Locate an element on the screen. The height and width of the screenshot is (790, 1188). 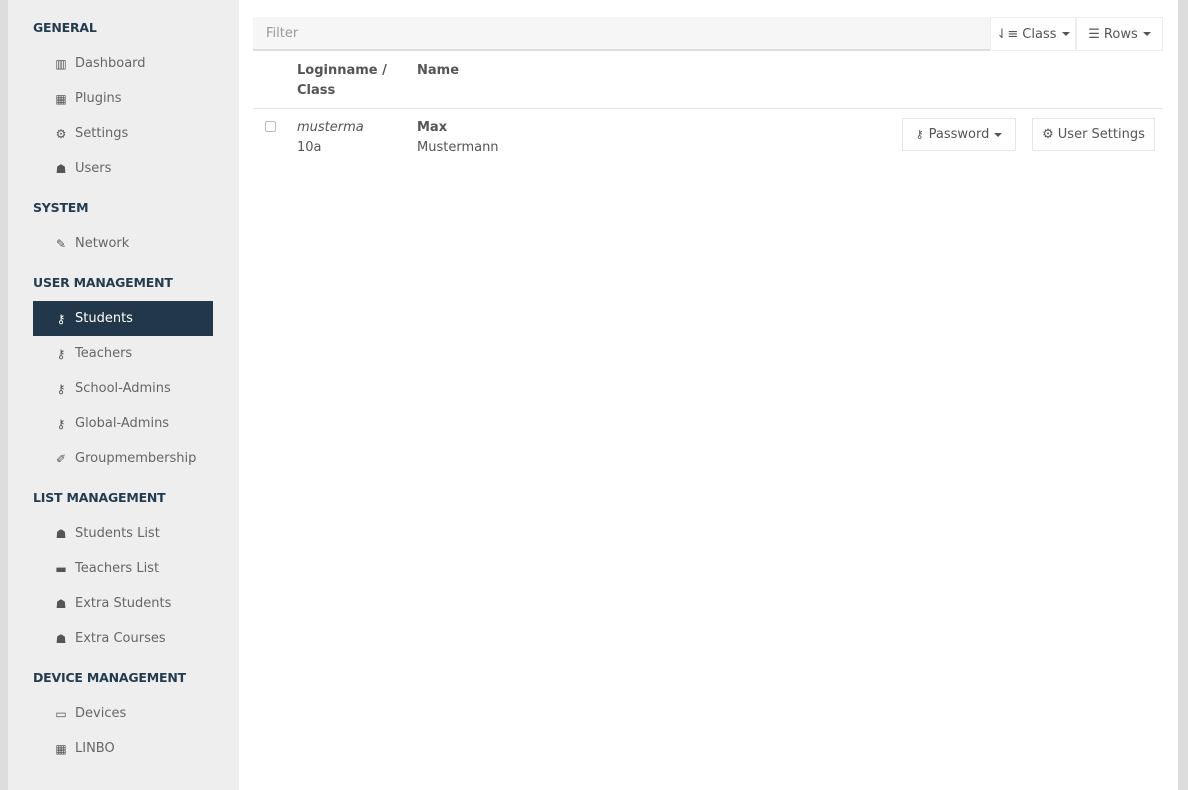
sidebar-item-extra-students: ☗ Extra Students is located at coordinates (123, 603).